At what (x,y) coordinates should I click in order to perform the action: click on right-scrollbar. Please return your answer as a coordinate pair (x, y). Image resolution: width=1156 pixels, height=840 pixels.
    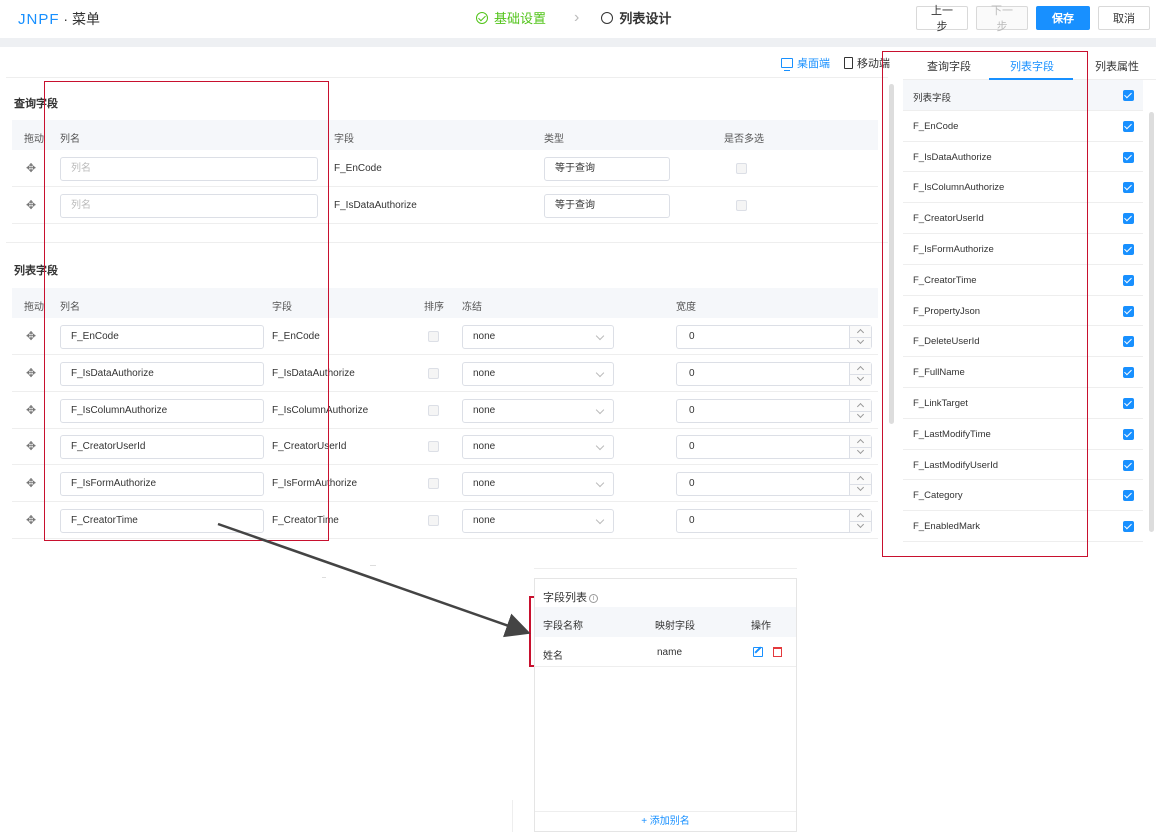
    Looking at the image, I should click on (1151, 322).